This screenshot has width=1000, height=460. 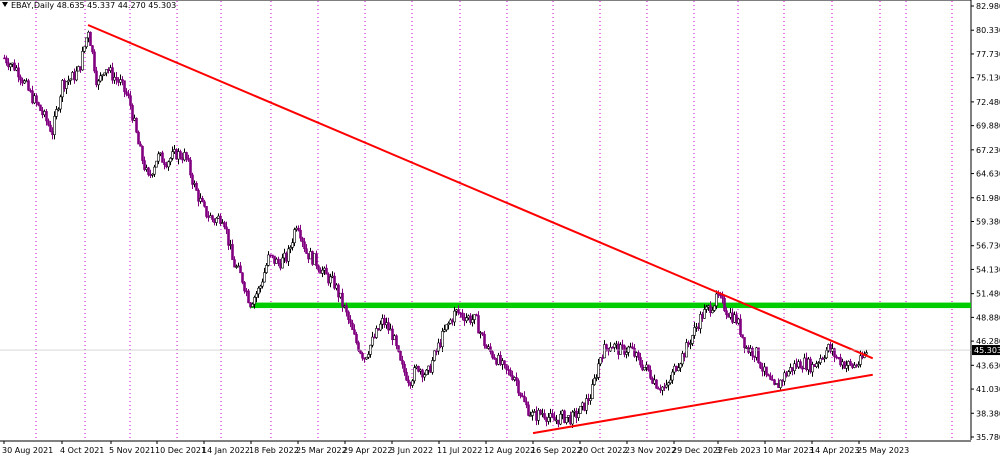 What do you see at coordinates (411, 450) in the screenshot?
I see `x-tick-label: 3 Jun 2022` at bounding box center [411, 450].